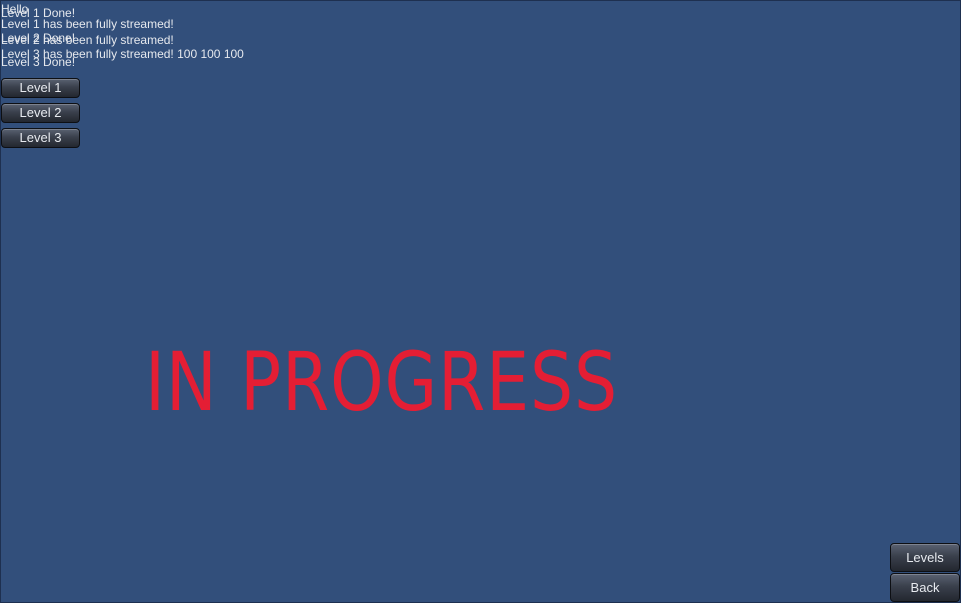 This screenshot has height=603, width=961. I want to click on levels-button: Levels, so click(925, 557).